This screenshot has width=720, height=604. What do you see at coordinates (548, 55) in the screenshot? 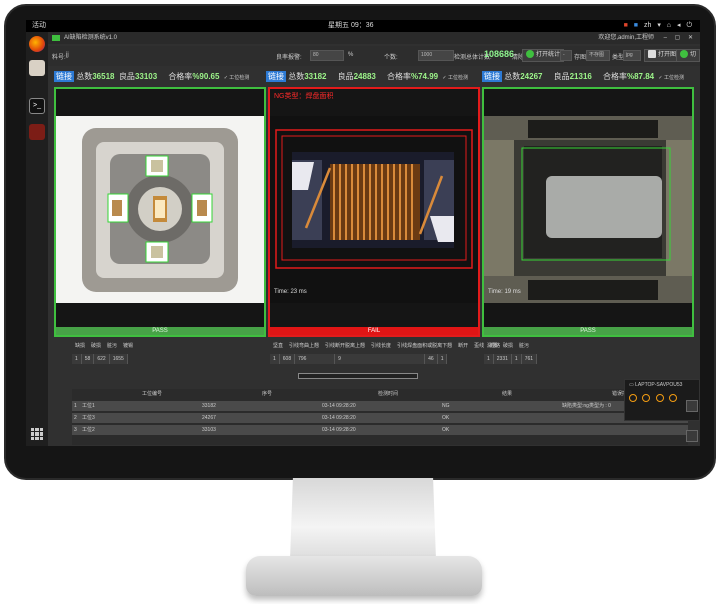
I see `open-stats-label: 打开统计` at bounding box center [548, 55].